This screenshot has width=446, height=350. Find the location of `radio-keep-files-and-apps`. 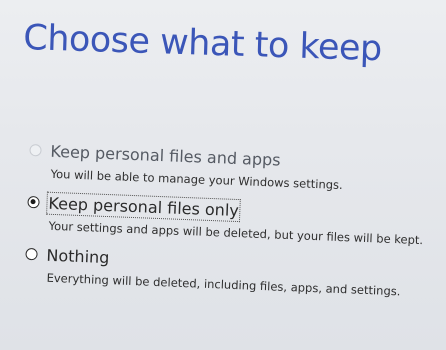

radio-keep-files-and-apps is located at coordinates (35, 150).